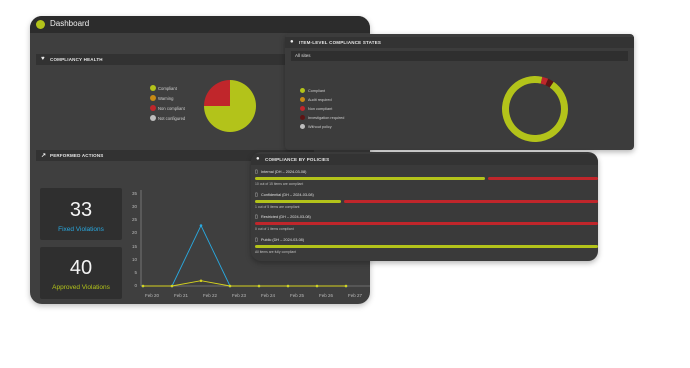 The image size is (690, 368). I want to click on legend-dot-without-policy, so click(302, 126).